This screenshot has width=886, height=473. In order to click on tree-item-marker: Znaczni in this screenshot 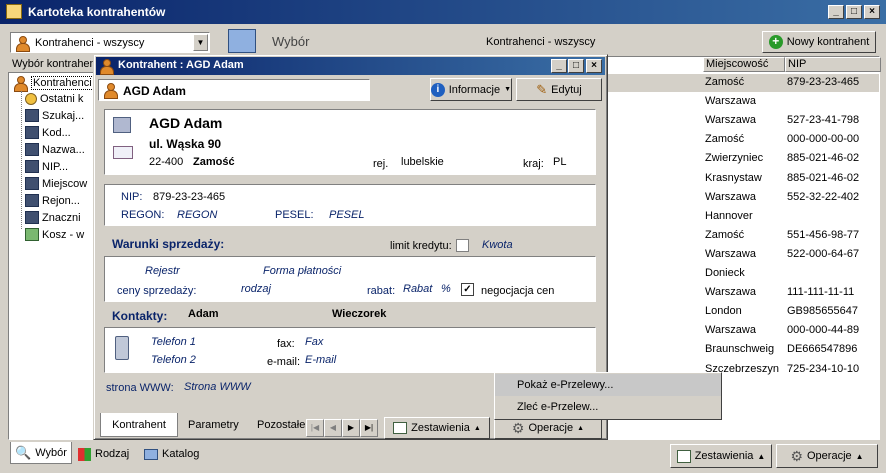, I will do `click(53, 217)`.